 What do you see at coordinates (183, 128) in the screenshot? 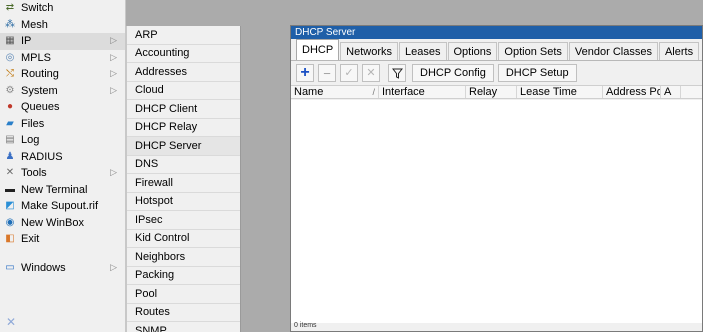
I see `submenu-item-dhcp-relay: DHCP Relay` at bounding box center [183, 128].